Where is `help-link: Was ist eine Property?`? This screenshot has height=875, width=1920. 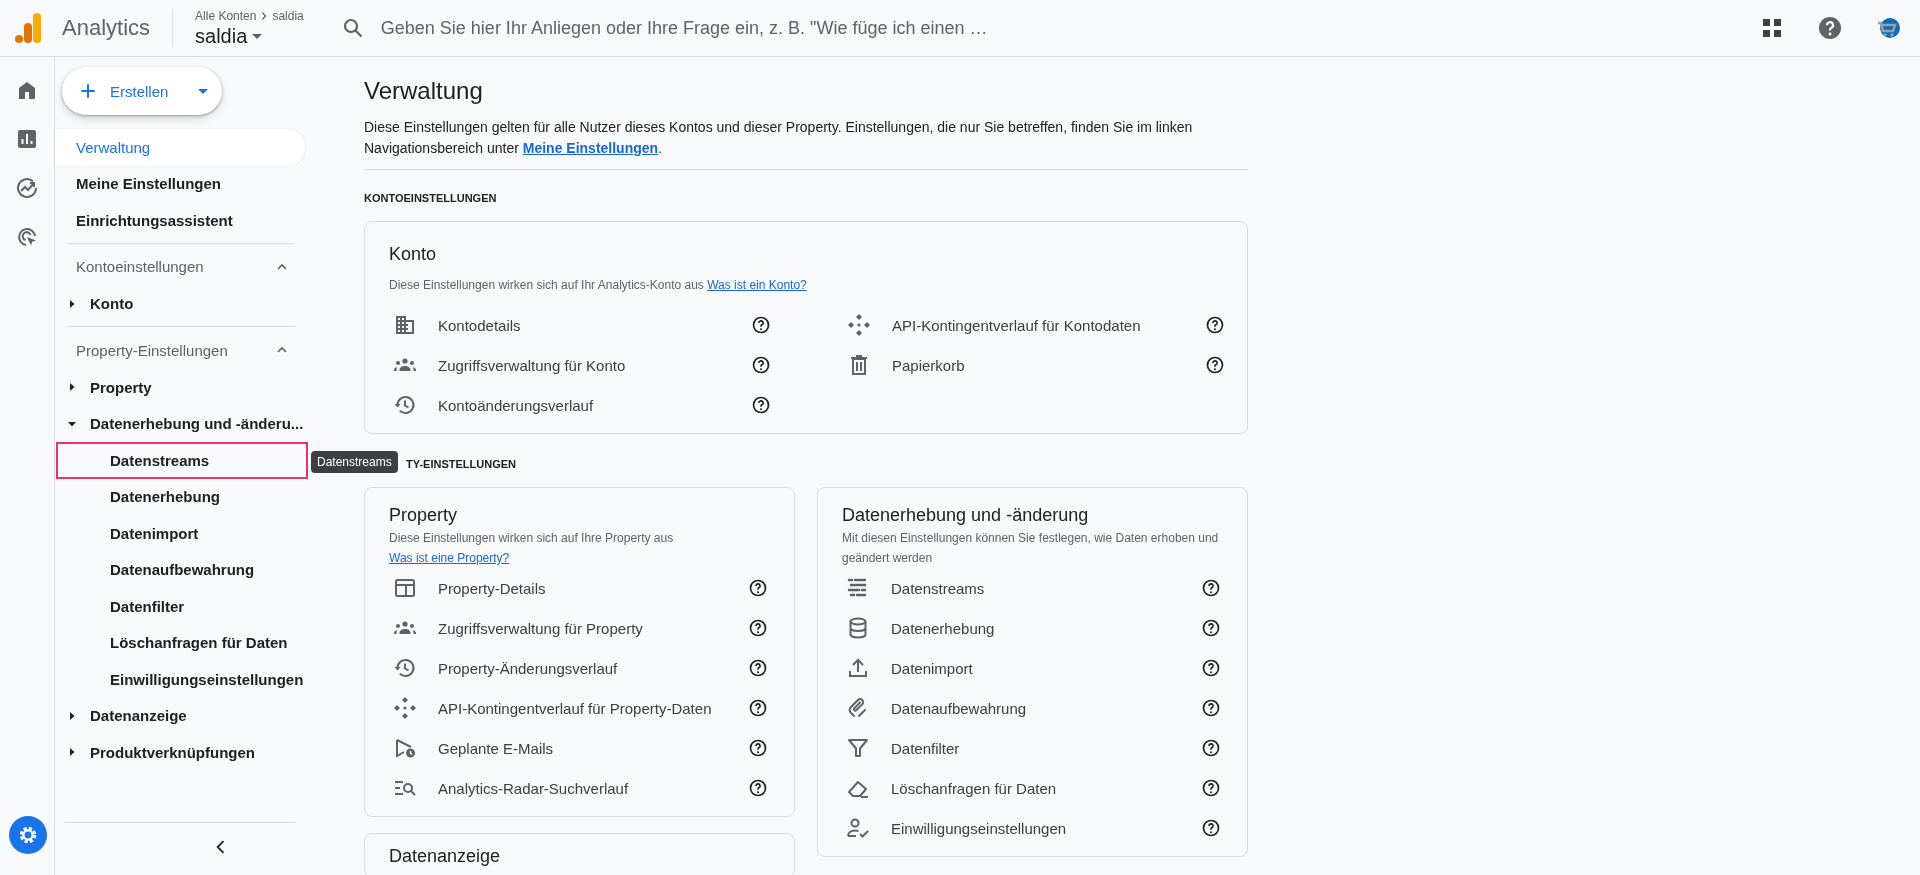
help-link: Was ist eine Property? is located at coordinates (449, 558).